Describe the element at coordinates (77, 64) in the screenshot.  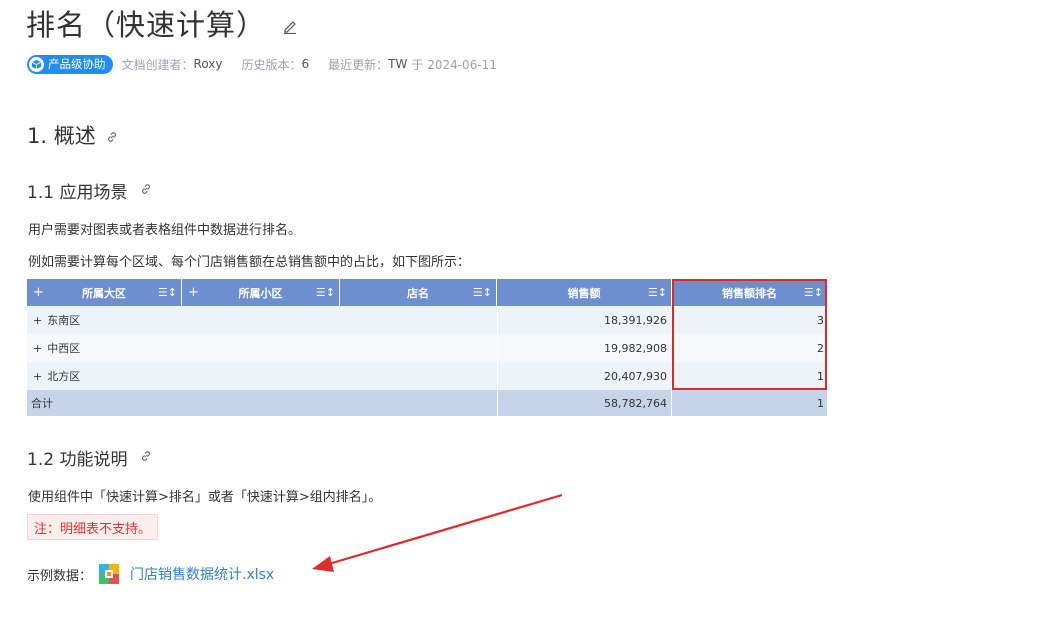
I see `badge-label: 产品级协助` at that location.